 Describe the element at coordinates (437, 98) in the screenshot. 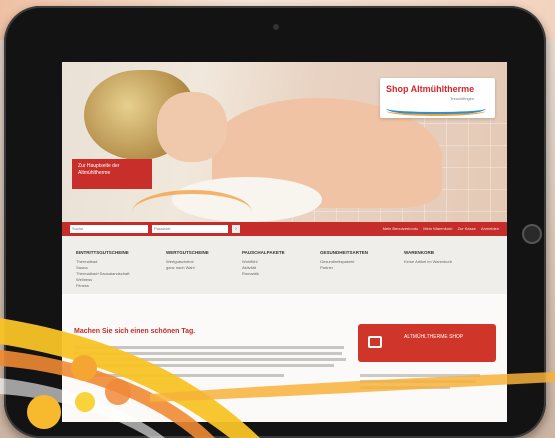

I see `shop-logo: Shop Altmühltherme Treuchtlingen` at that location.